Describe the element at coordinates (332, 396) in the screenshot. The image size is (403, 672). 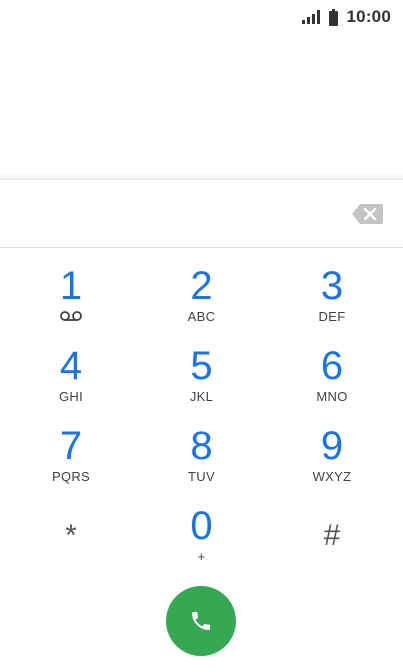
I see `key-letters: MNO` at that location.